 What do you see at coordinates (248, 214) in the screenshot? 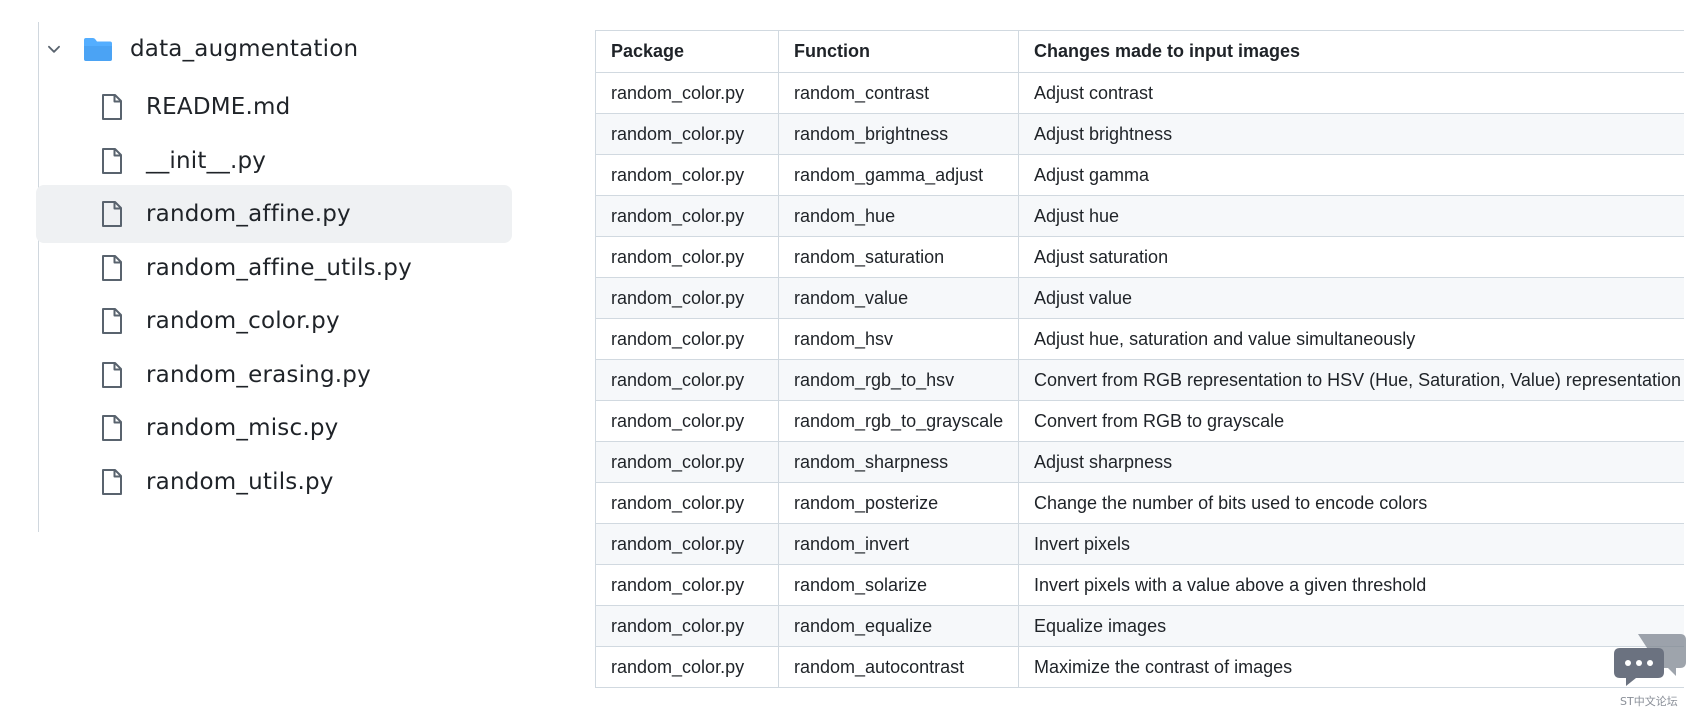
I see `file-name: random_affine.py` at bounding box center [248, 214].